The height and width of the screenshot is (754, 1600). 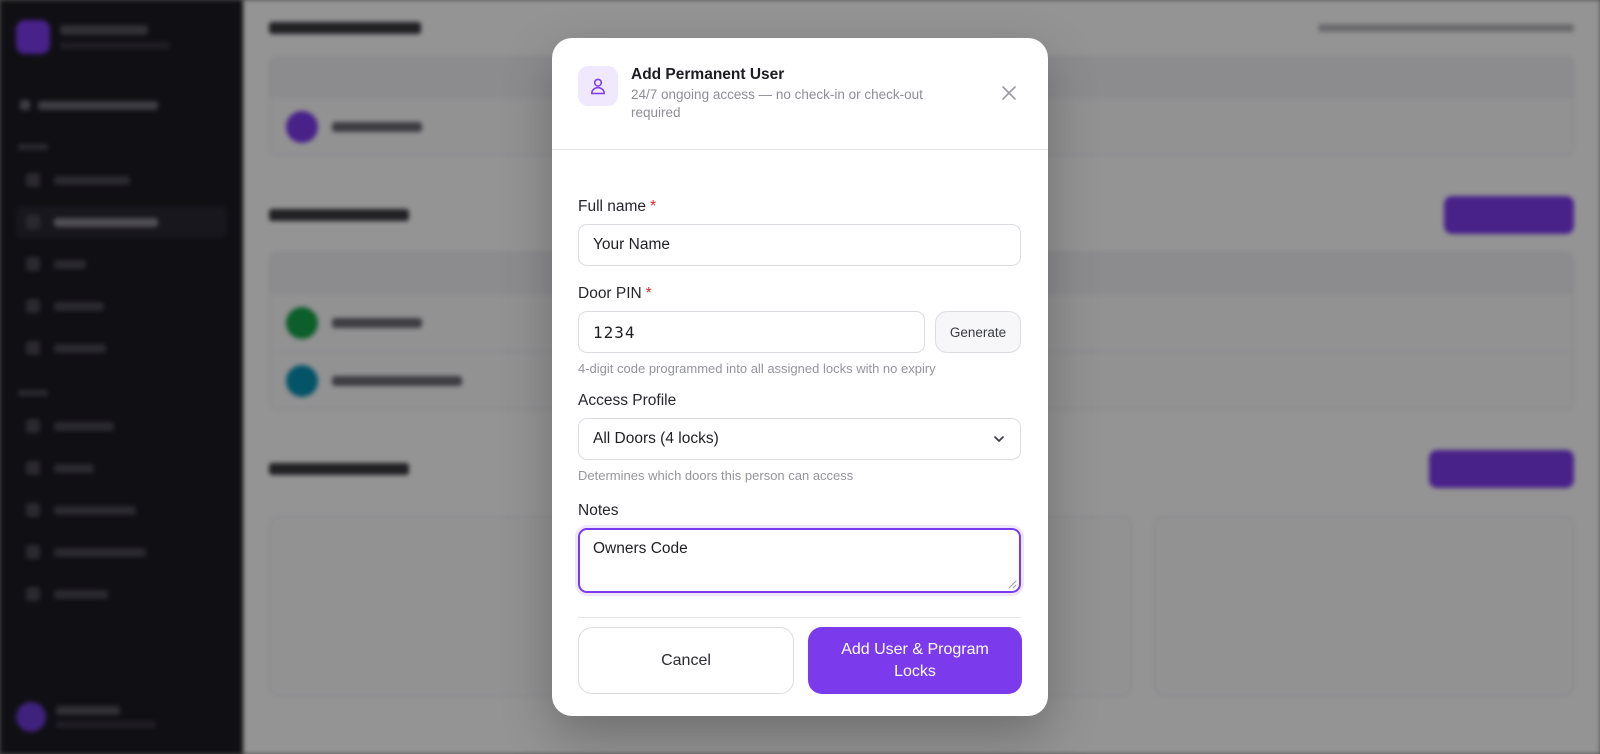 What do you see at coordinates (686, 660) in the screenshot?
I see `cancel-button: Cancel` at bounding box center [686, 660].